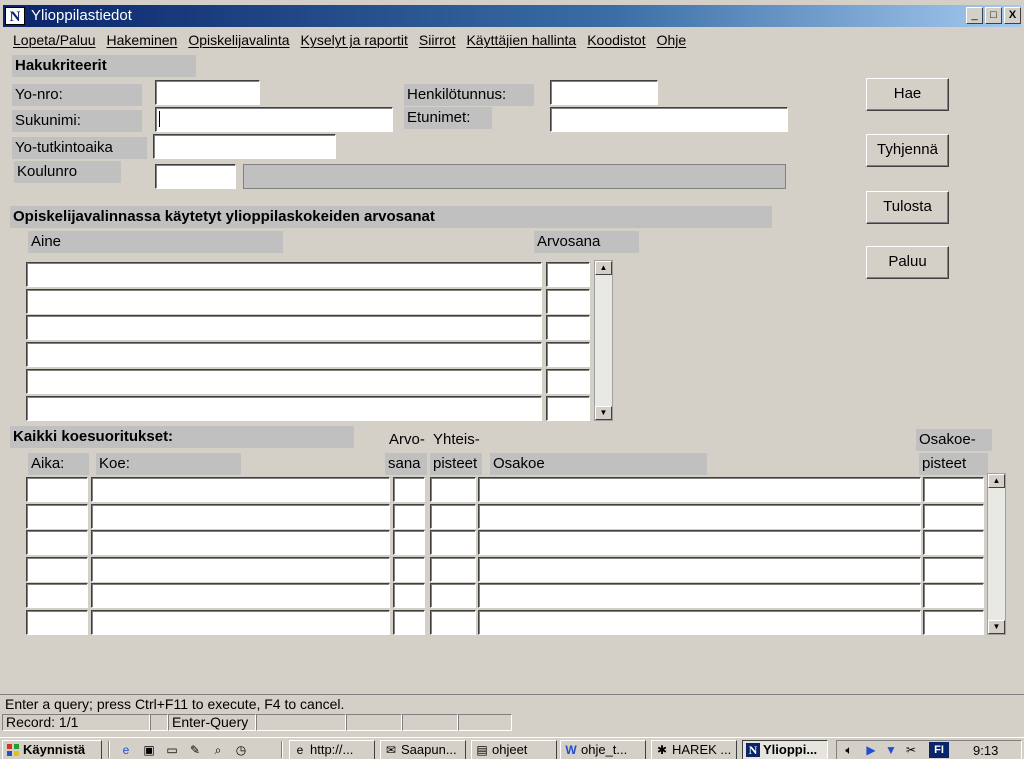 The width and height of the screenshot is (1024, 759). Describe the element at coordinates (907, 94) in the screenshot. I see `hae-button: Hae` at that location.